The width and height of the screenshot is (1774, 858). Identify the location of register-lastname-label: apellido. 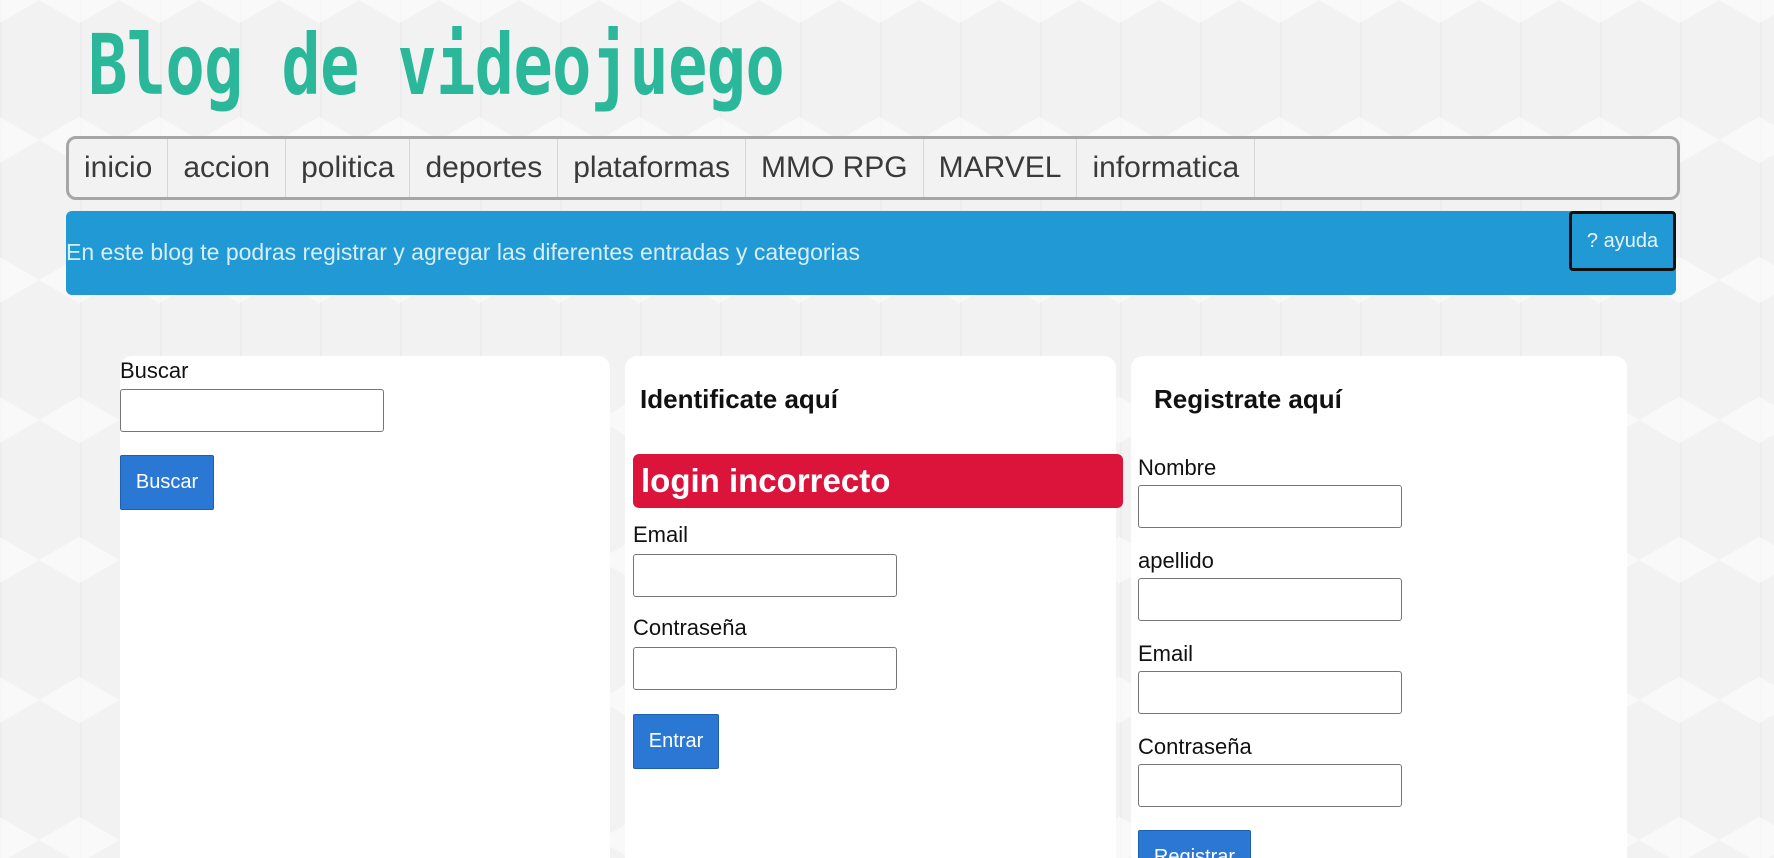
(1176, 560).